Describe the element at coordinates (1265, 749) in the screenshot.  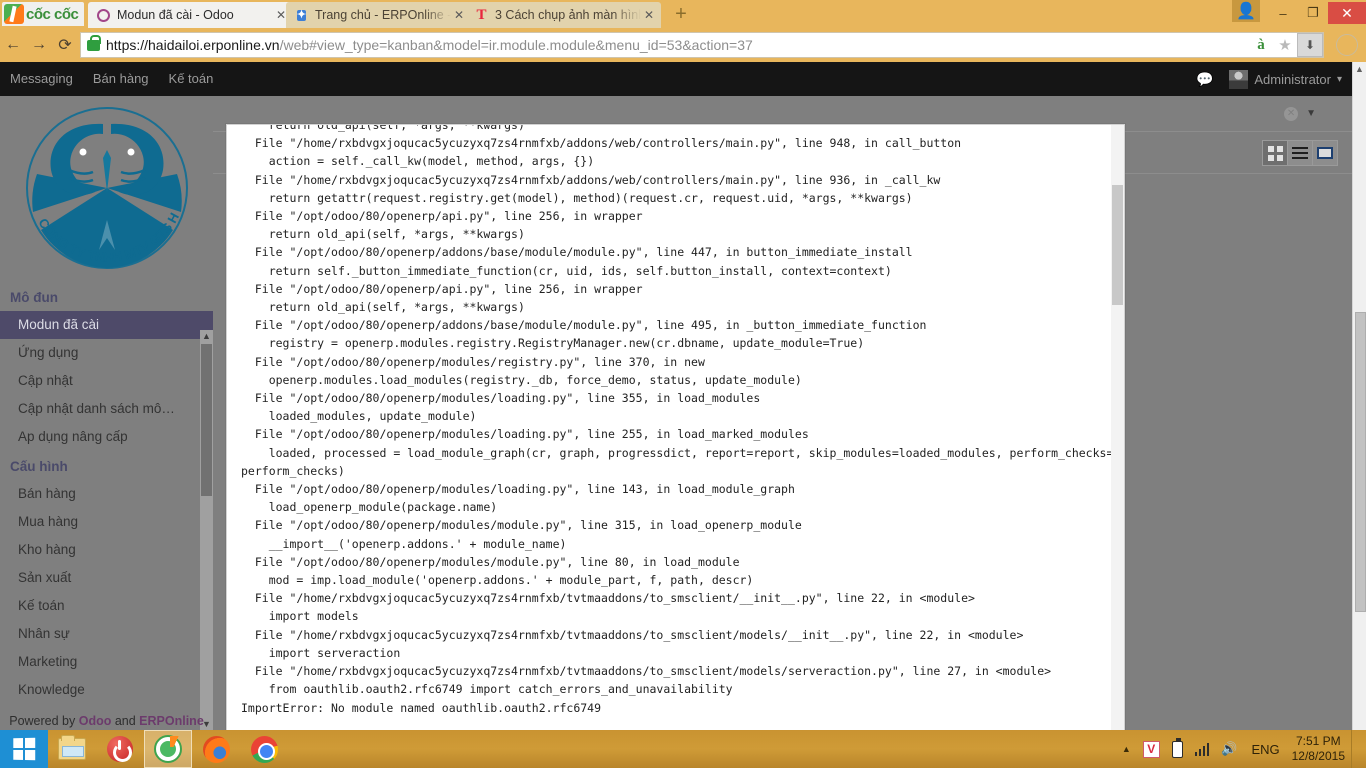
I see `language-indicator: ENG` at that location.